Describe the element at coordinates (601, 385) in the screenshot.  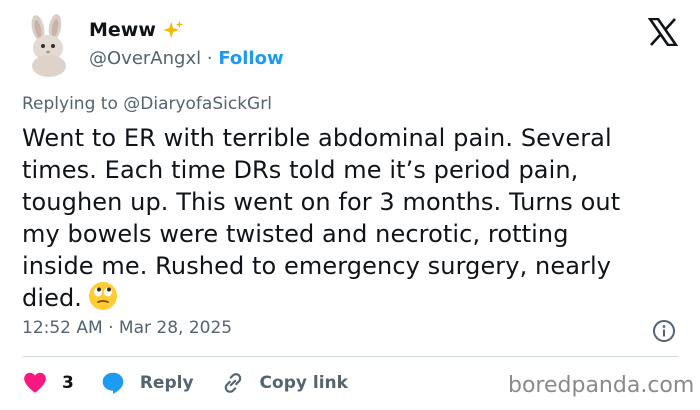
I see `watermark: boredpanda.com` at that location.